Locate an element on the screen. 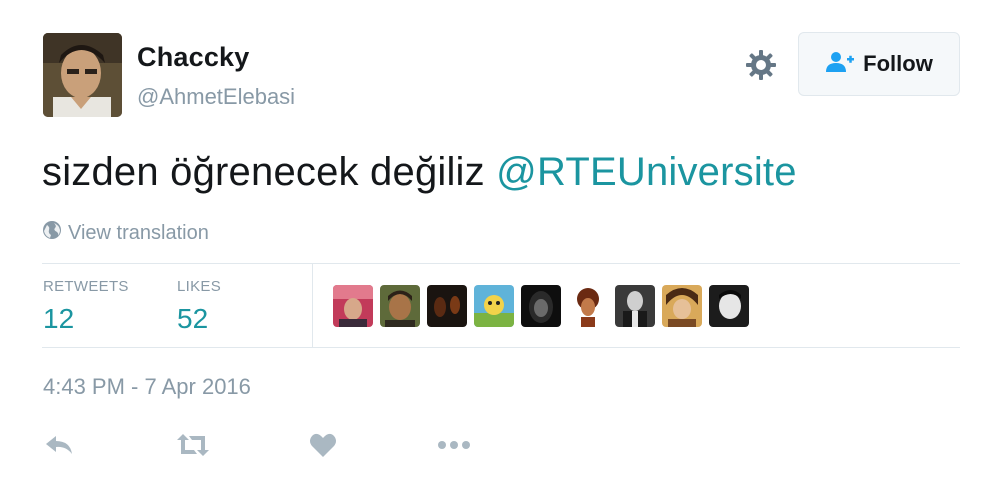 The image size is (996, 498). view-translation-label: View translation is located at coordinates (138, 232).